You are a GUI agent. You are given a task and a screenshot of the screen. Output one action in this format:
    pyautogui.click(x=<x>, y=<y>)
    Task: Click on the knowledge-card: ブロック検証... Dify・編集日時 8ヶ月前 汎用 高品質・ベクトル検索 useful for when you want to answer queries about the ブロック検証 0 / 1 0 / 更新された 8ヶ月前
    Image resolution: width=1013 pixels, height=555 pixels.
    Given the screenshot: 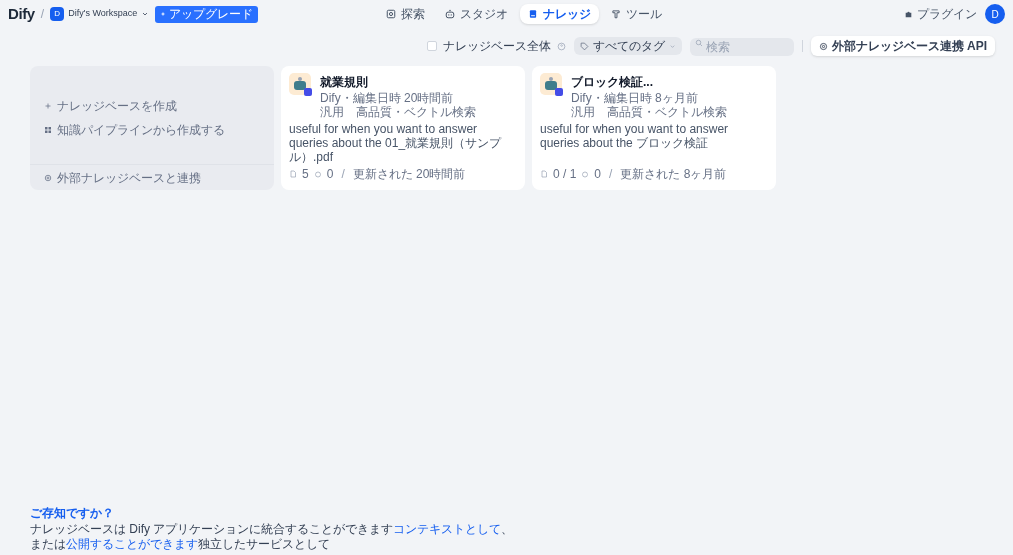 What is the action you would take?
    pyautogui.click(x=654, y=128)
    